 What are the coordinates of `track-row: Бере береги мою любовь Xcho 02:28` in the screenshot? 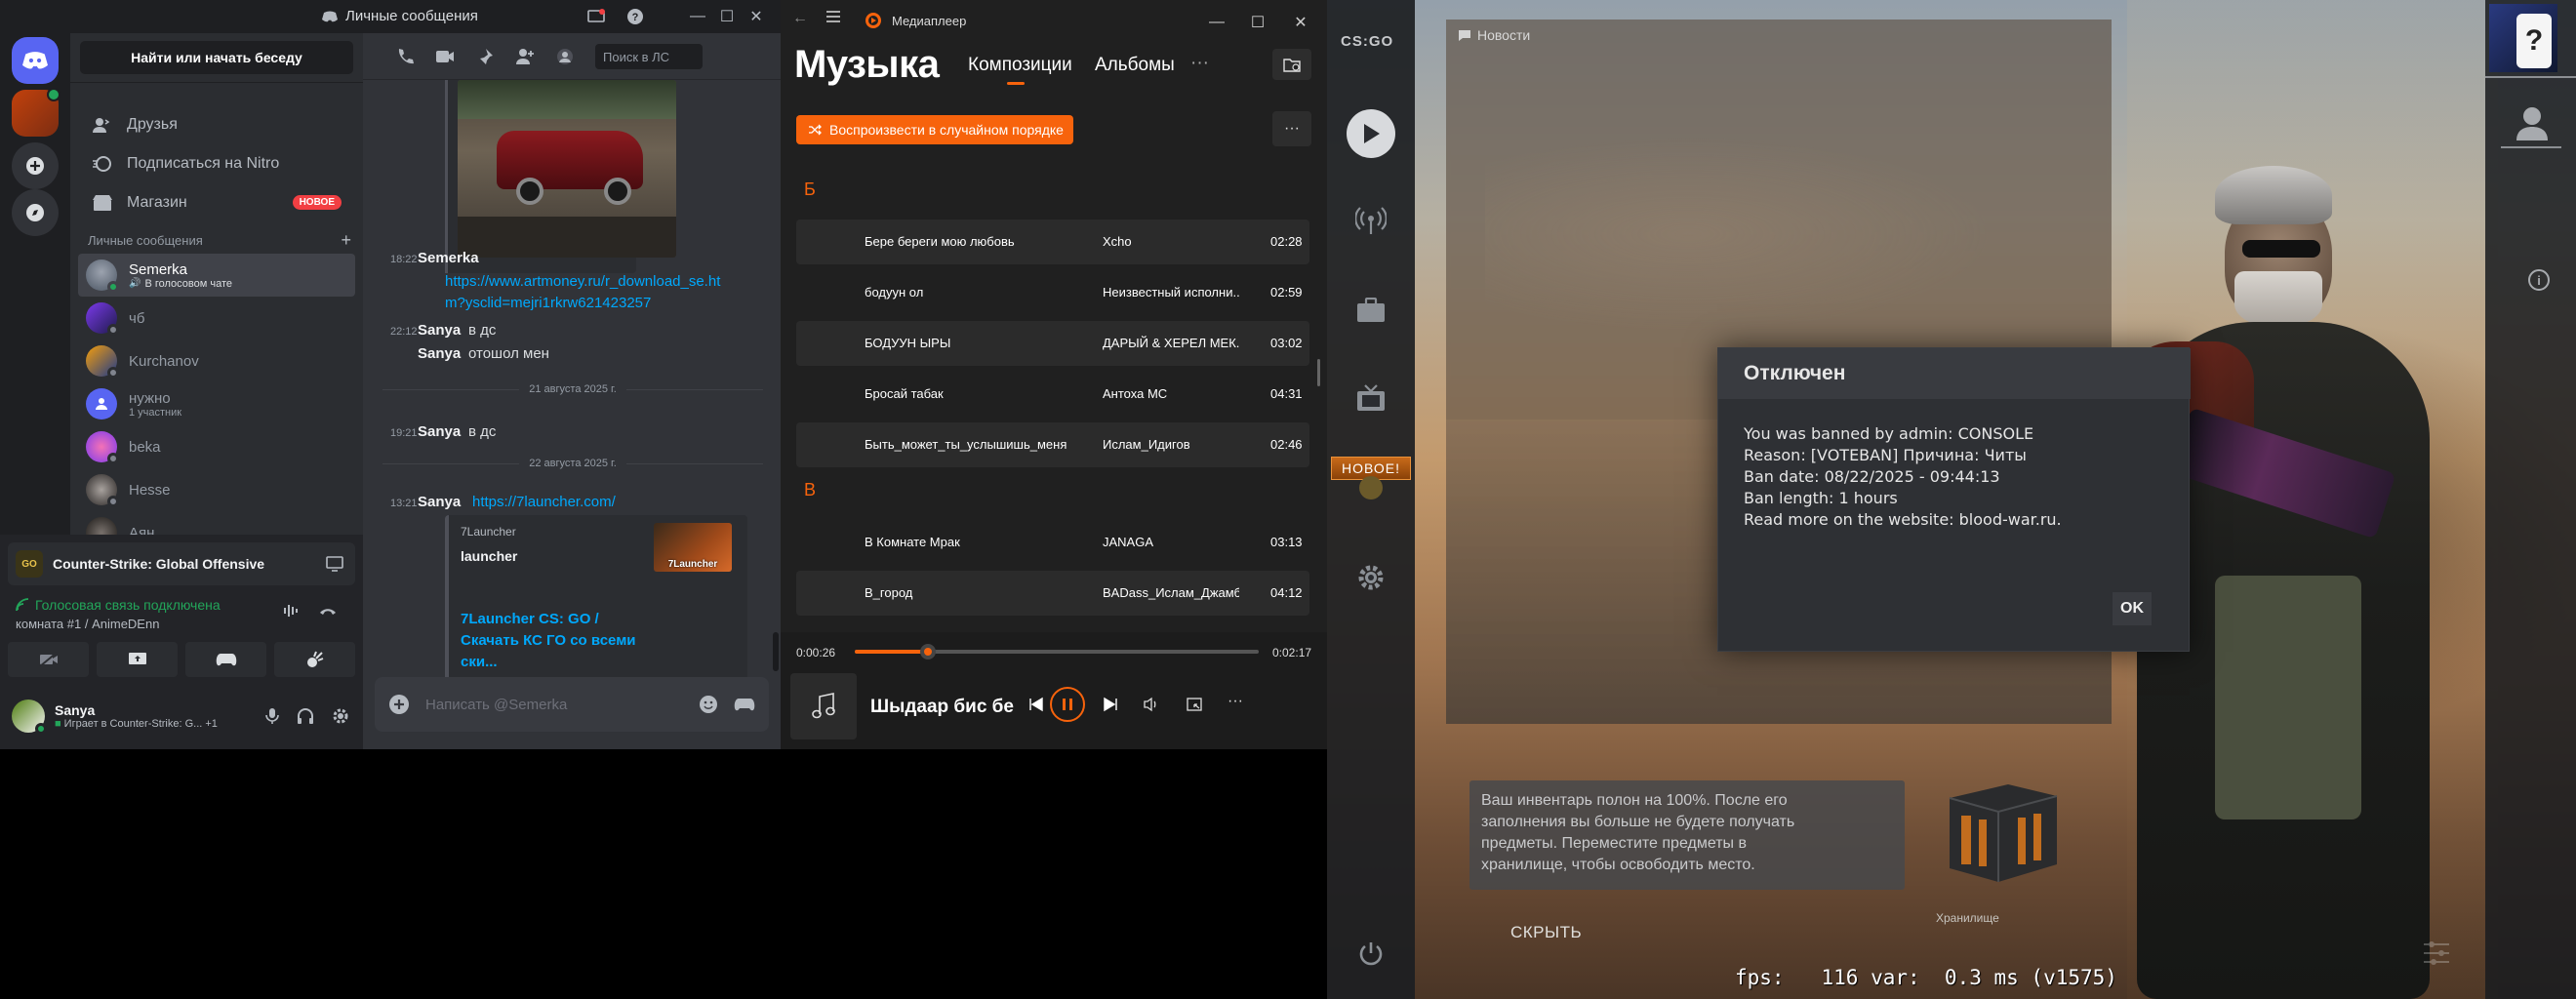 It's located at (1052, 242).